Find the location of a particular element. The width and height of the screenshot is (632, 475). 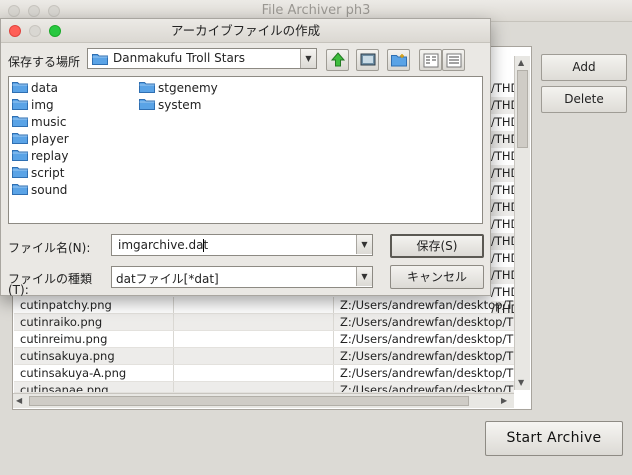

list-view-button is located at coordinates (430, 60).